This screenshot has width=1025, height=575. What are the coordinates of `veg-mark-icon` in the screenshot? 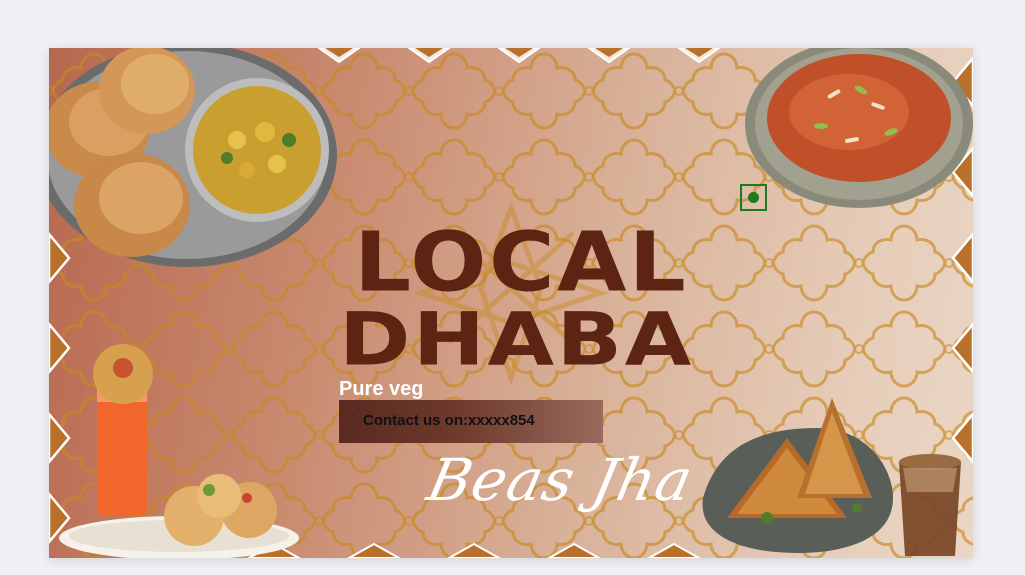 It's located at (753, 197).